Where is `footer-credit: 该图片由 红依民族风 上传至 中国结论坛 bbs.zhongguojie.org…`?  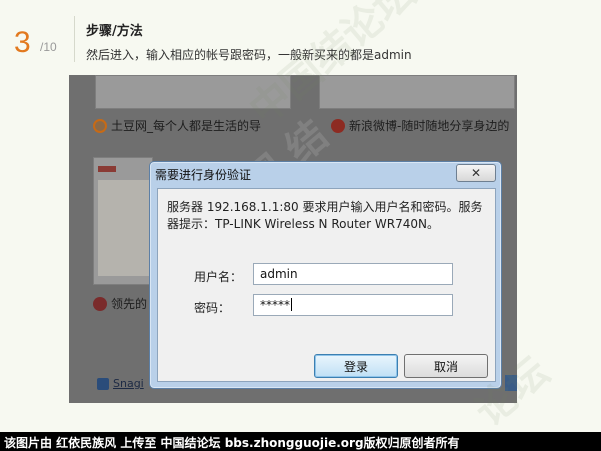
footer-credit: 该图片由 红依民族风 上传至 中国结论坛 bbs.zhongguojie.org… is located at coordinates (300, 441).